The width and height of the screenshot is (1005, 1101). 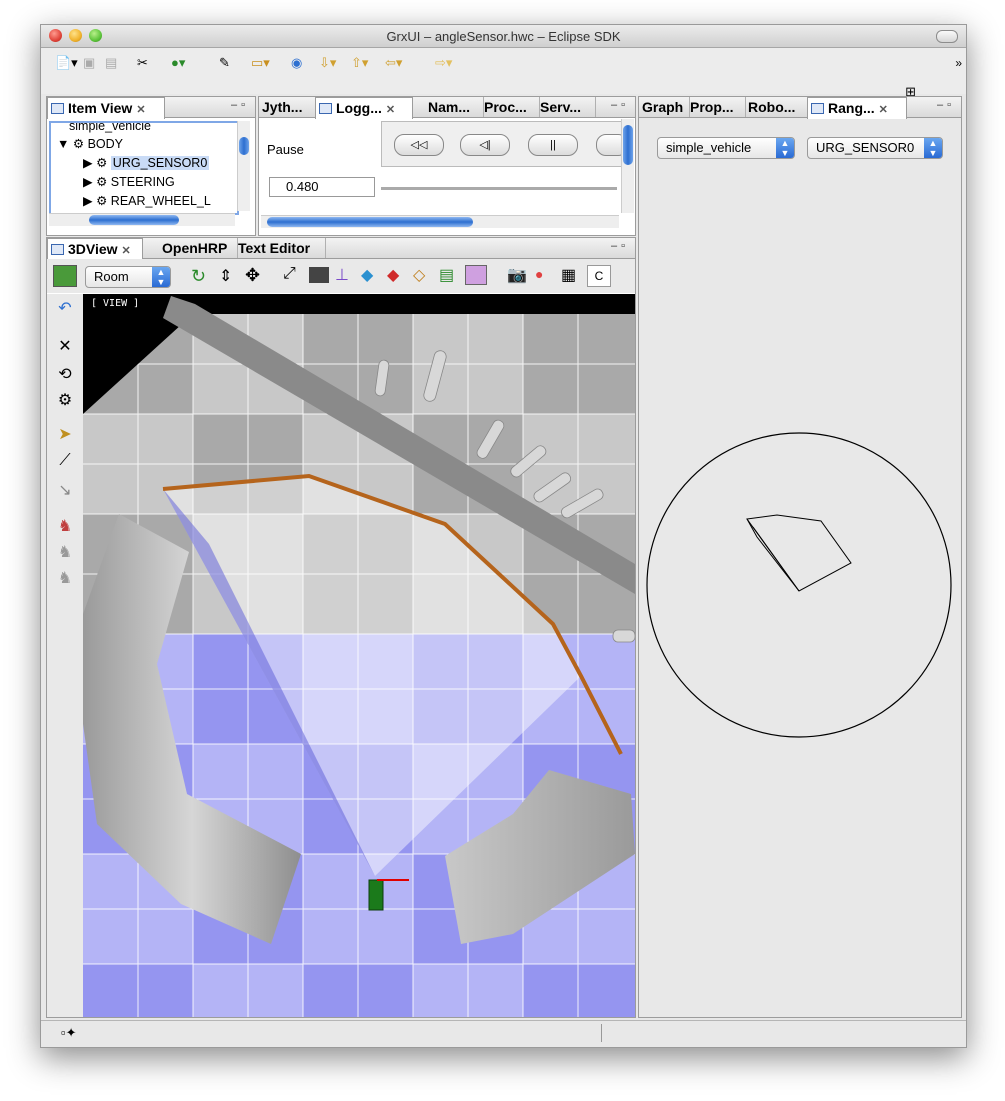 What do you see at coordinates (485, 145) in the screenshot?
I see `step-back-button: ◁|` at bounding box center [485, 145].